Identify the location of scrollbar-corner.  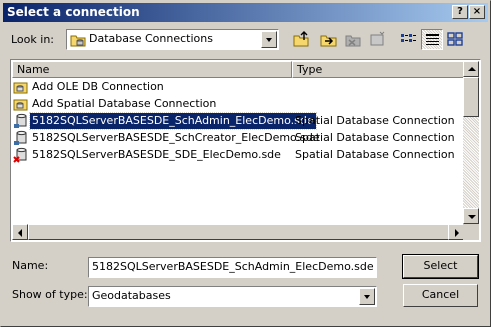
(471, 232).